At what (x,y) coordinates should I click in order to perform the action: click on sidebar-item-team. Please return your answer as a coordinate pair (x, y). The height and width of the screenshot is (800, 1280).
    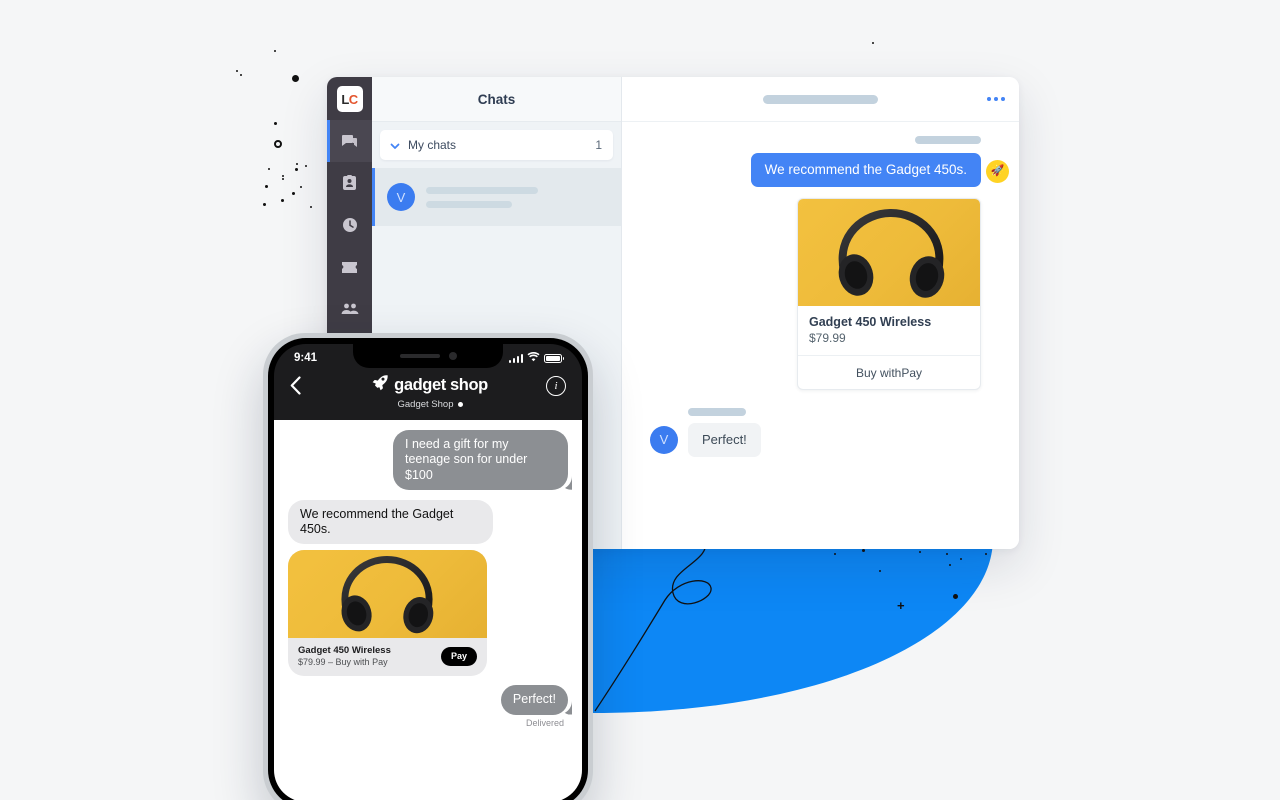
    Looking at the image, I should click on (349, 309).